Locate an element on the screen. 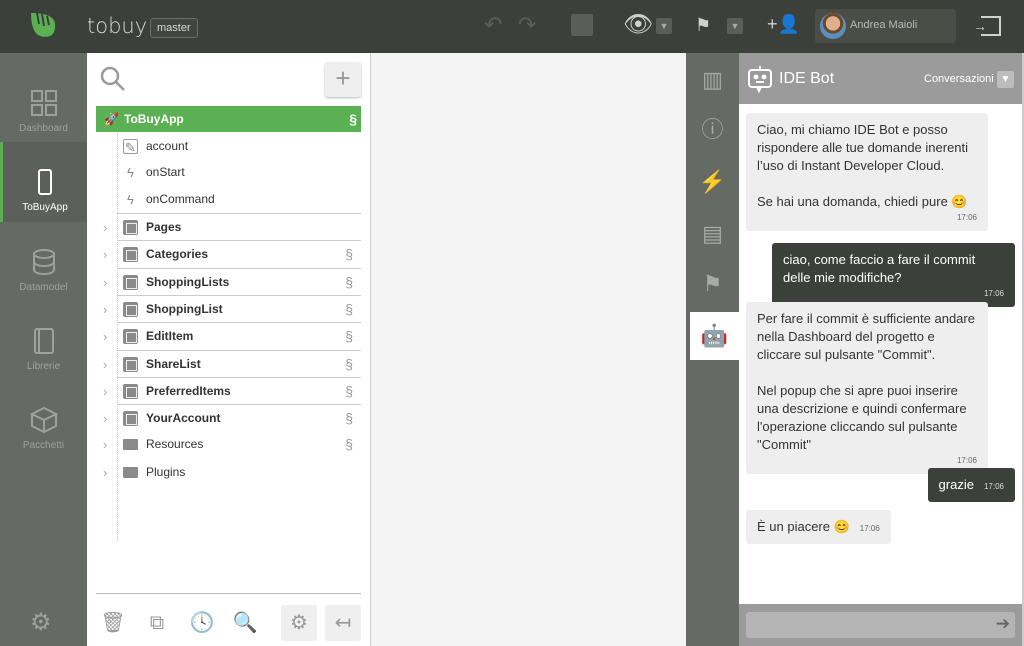 Image resolution: width=1024 pixels, height=646 pixels. nav-librerie: Librerie is located at coordinates (43, 341).